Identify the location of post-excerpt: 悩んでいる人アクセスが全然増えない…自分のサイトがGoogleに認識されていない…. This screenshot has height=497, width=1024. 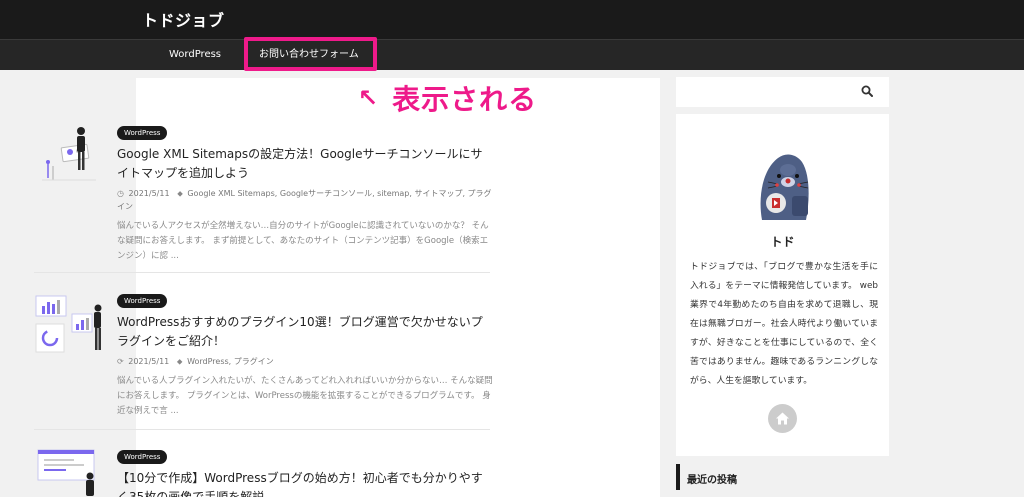
(303, 241).